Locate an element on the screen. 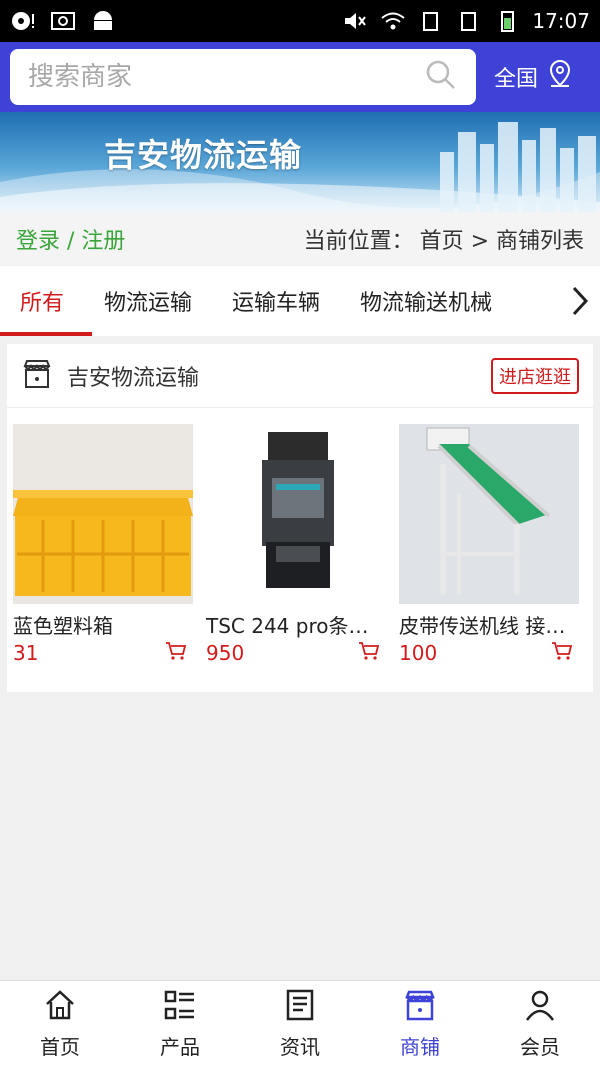 The image size is (600, 1067). breadcrumb-path: 首页 > 商铺列表 is located at coordinates (502, 239).